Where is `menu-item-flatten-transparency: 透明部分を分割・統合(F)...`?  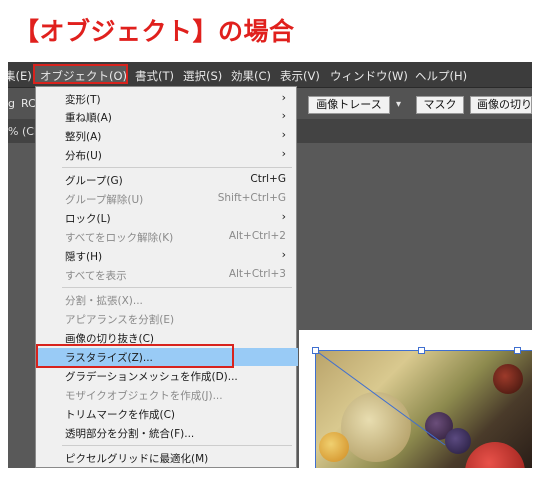
menu-item-flatten-transparency: 透明部分を分割・統合(F)... is located at coordinates (167, 433).